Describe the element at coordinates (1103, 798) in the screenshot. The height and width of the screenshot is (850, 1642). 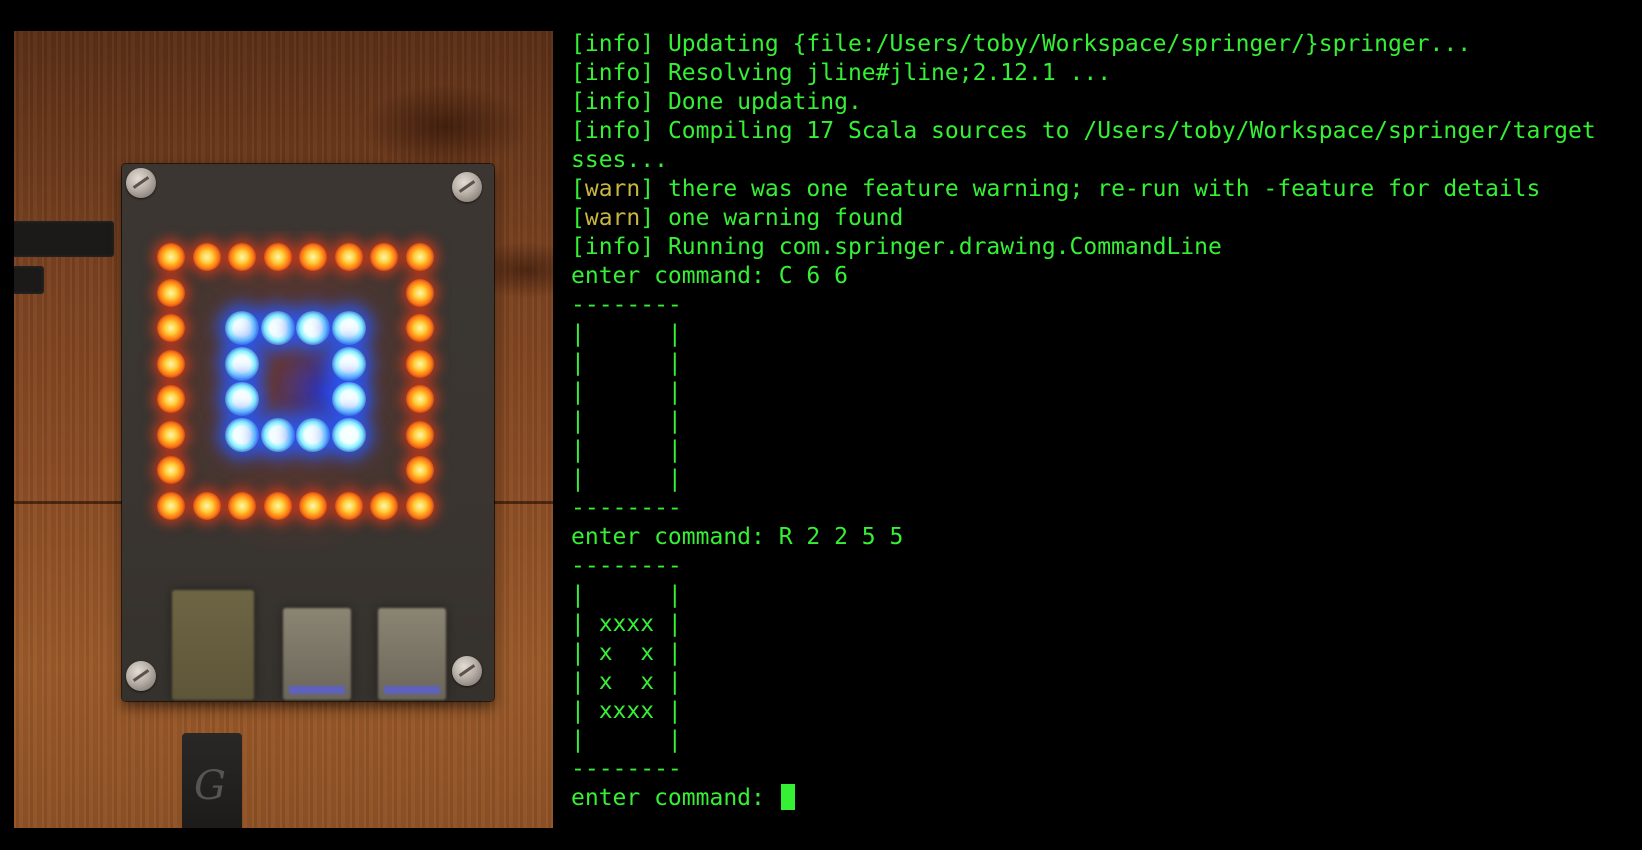
I see `command-prompt-line: enter command:` at that location.